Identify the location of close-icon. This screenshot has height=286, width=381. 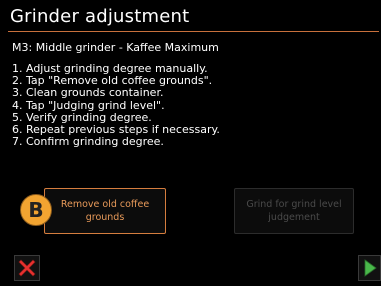
(27, 268).